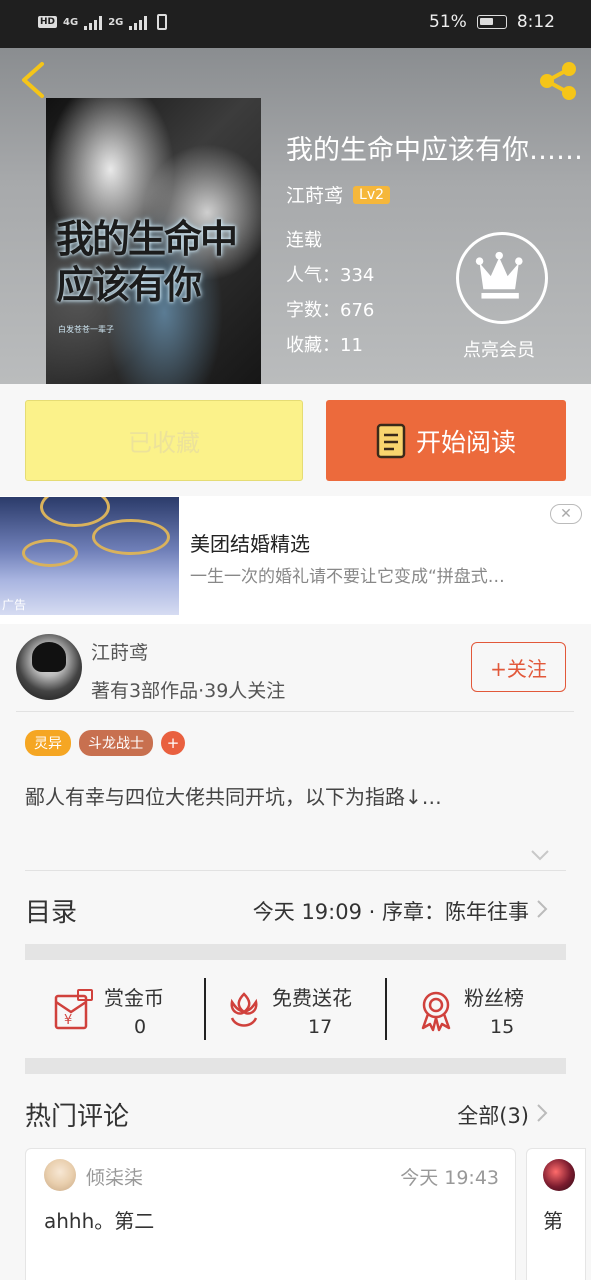 Image resolution: width=591 pixels, height=1280 pixels. I want to click on all-comments-link: 全部(3), so click(493, 1115).